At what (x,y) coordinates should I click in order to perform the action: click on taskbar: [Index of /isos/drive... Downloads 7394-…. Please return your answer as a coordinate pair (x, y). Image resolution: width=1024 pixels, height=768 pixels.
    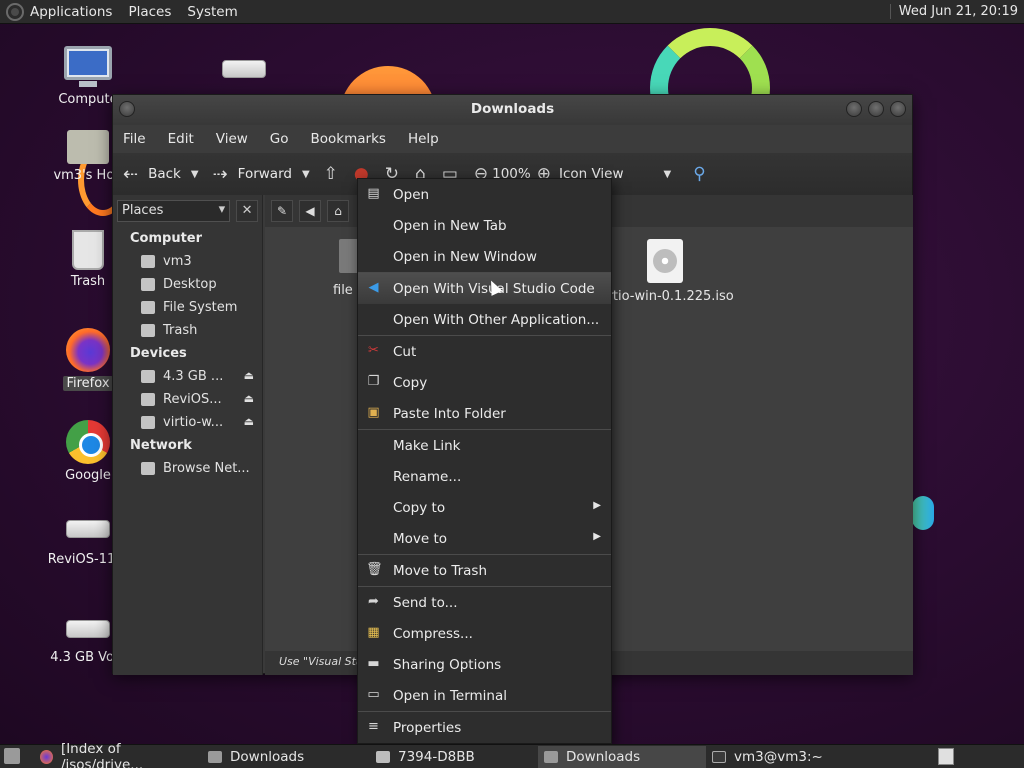
    Looking at the image, I should click on (512, 754).